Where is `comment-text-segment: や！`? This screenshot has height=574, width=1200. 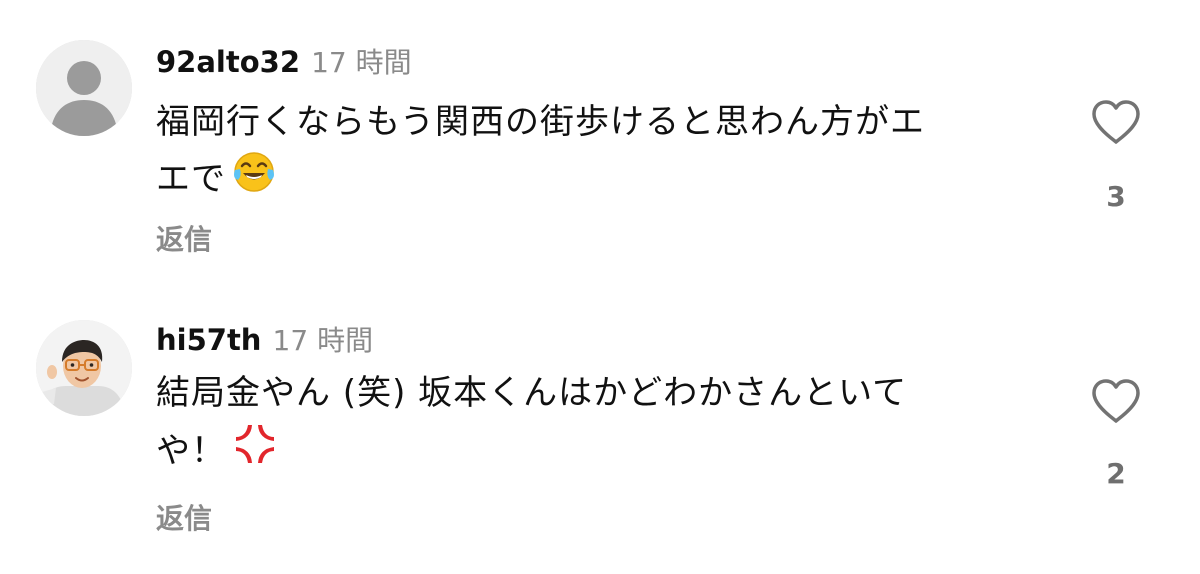 comment-text-segment: や！ is located at coordinates (191, 451).